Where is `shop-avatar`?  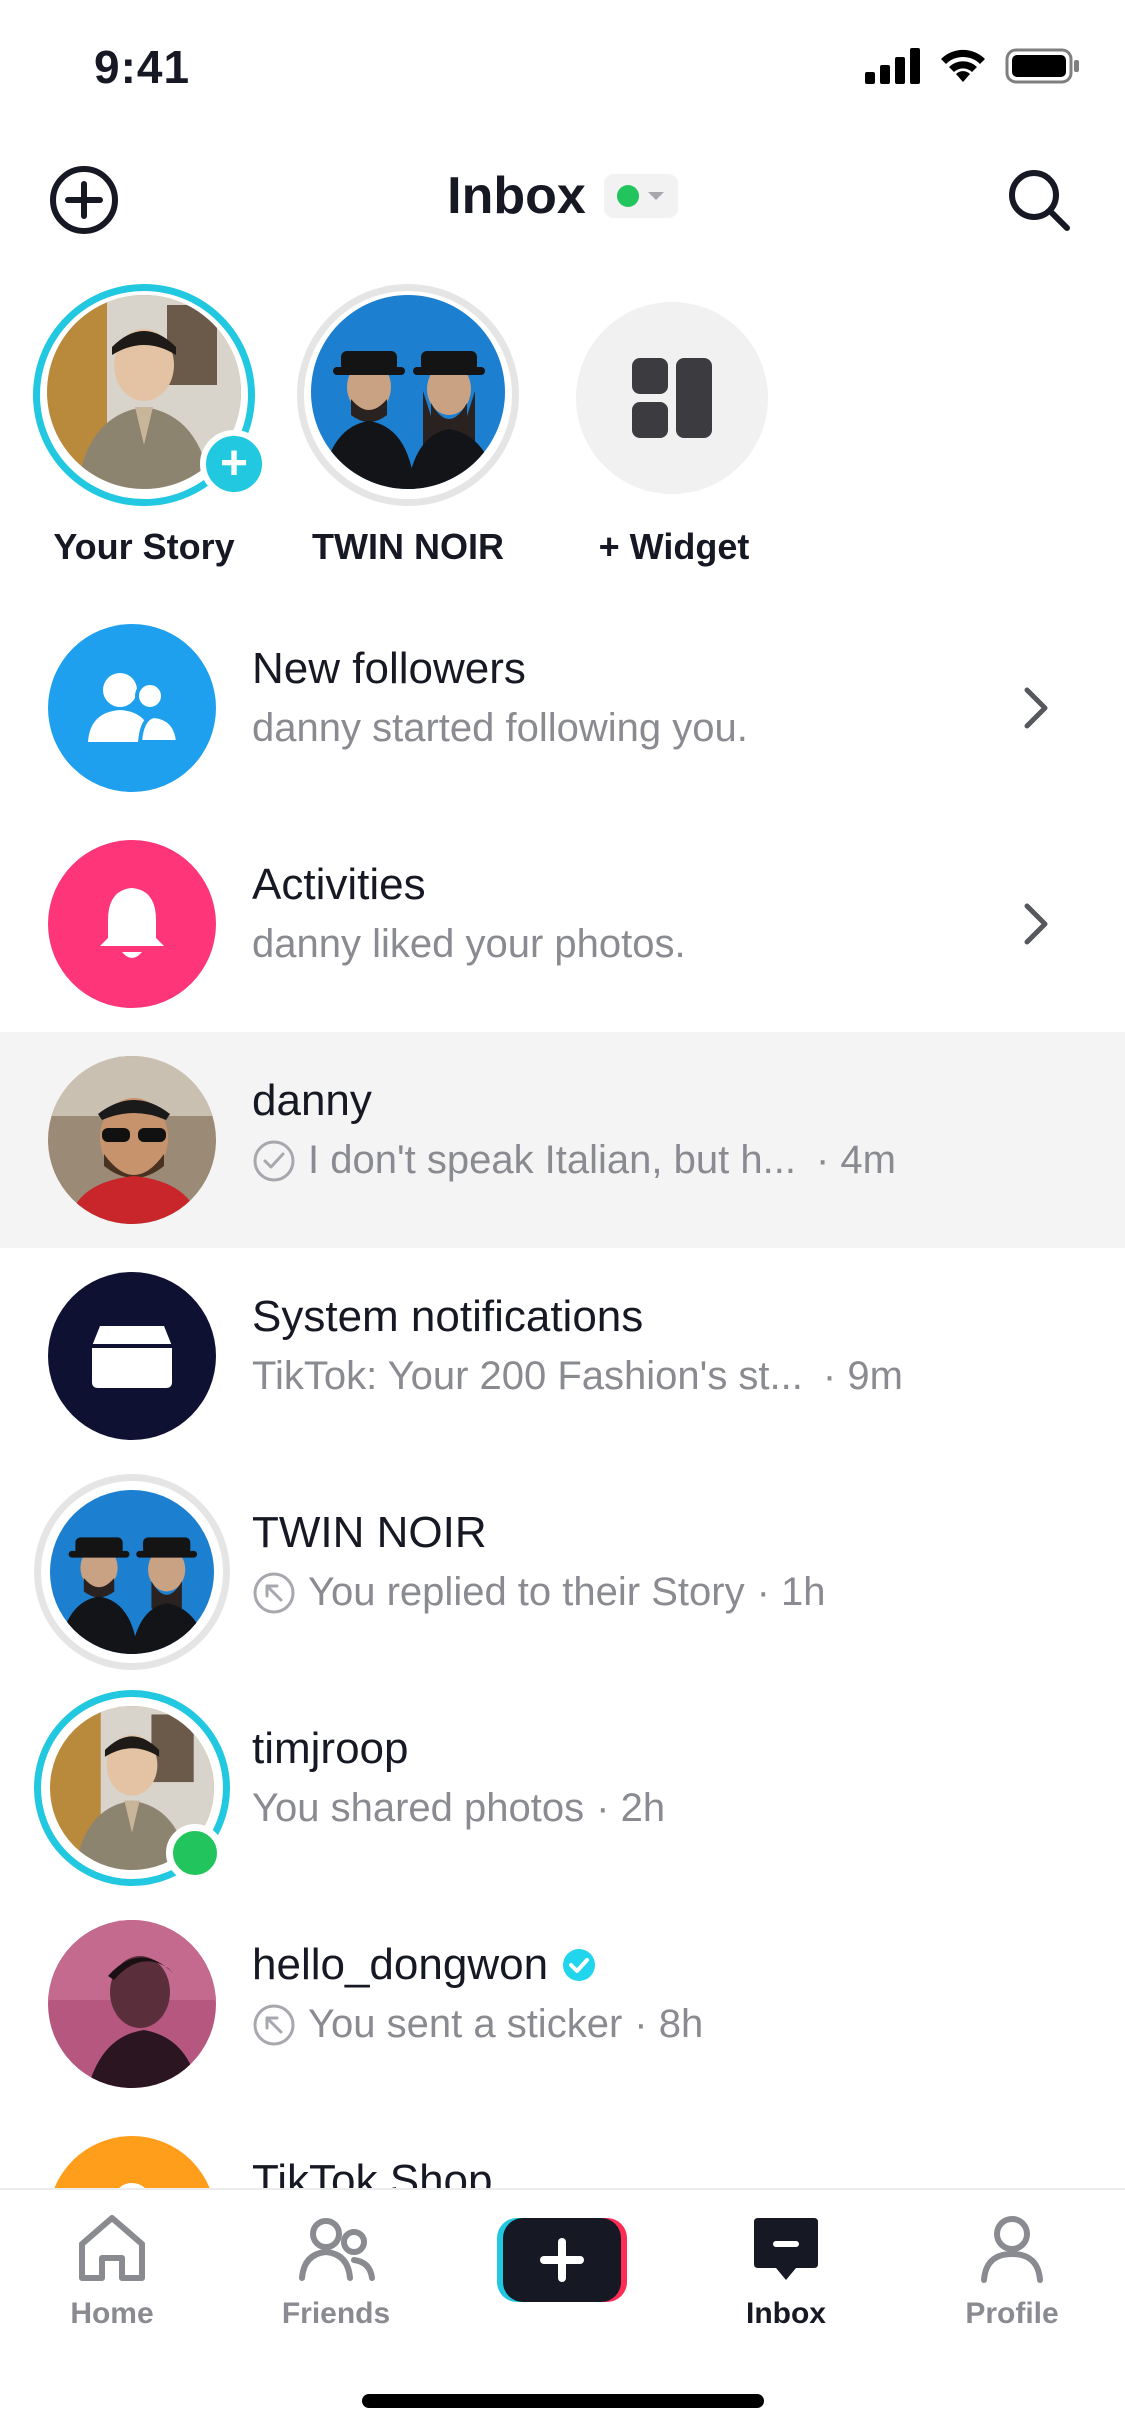
shop-avatar is located at coordinates (132, 2162).